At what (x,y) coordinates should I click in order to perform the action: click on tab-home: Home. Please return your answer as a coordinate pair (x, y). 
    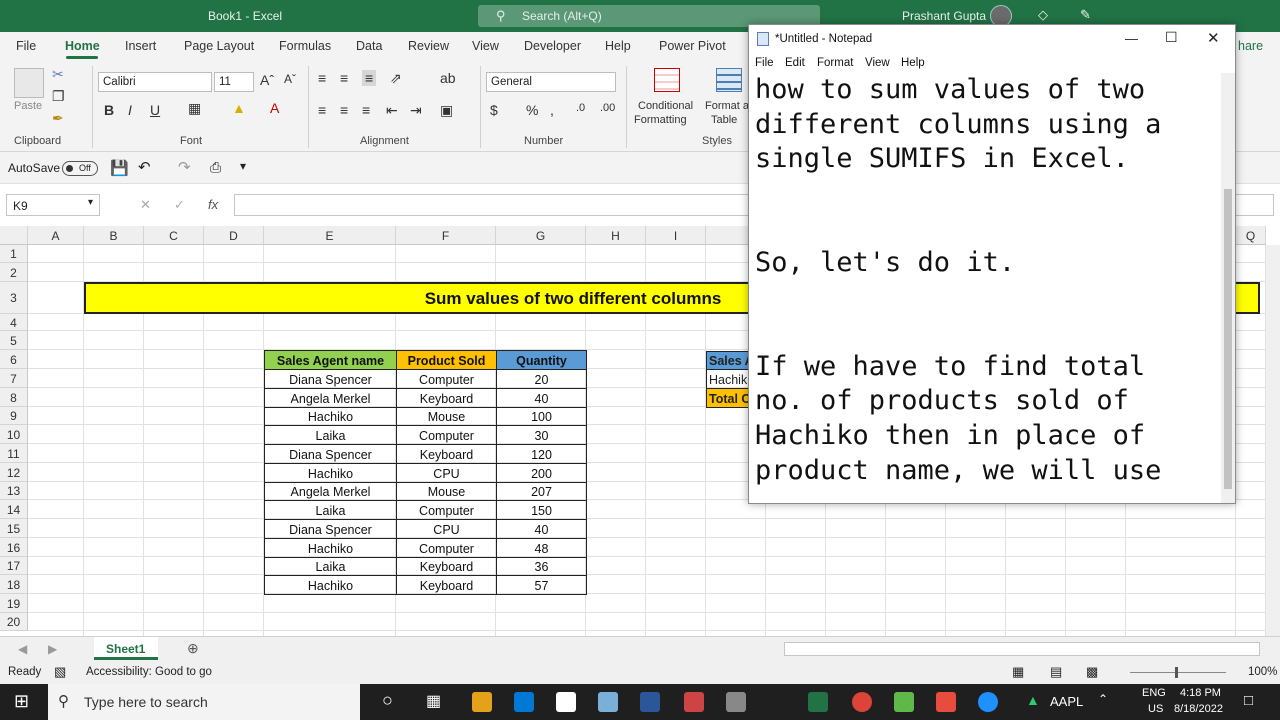
    Looking at the image, I should click on (82, 46).